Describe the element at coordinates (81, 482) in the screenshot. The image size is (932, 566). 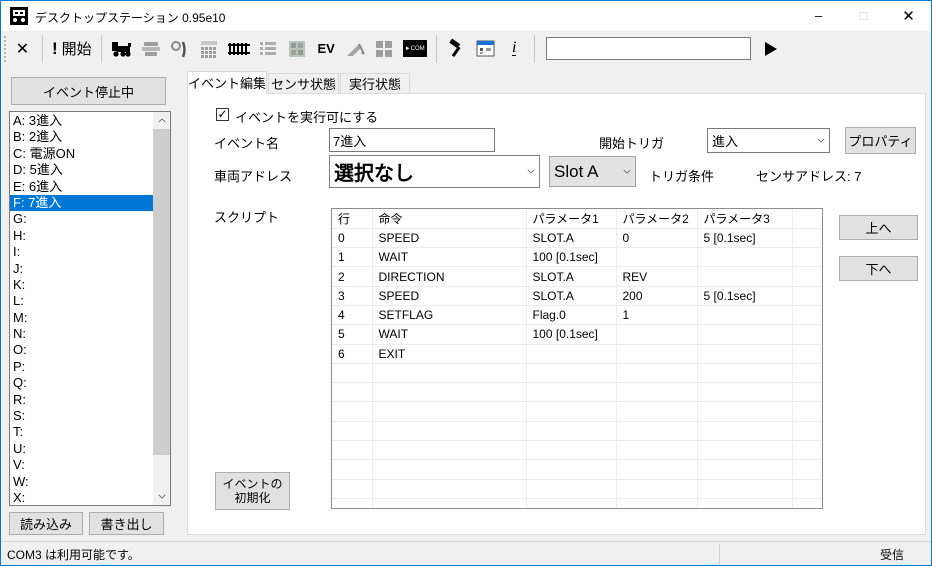
I see `list-item: W:` at that location.